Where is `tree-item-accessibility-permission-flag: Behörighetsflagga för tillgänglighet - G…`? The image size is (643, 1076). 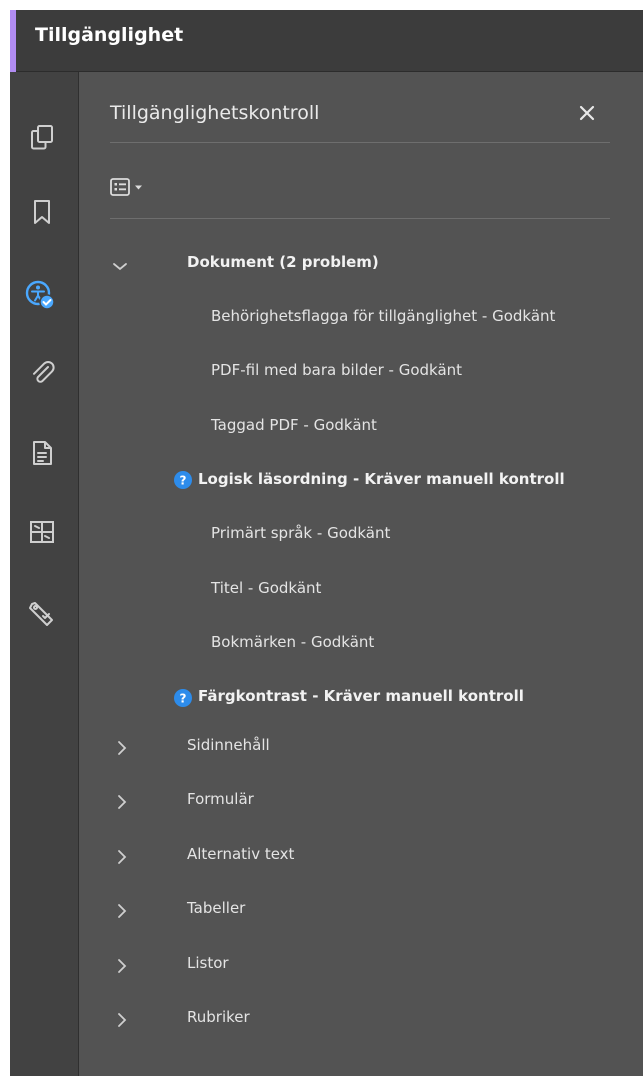 tree-item-accessibility-permission-flag: Behörighetsflagga för tillgänglighet - G… is located at coordinates (383, 316).